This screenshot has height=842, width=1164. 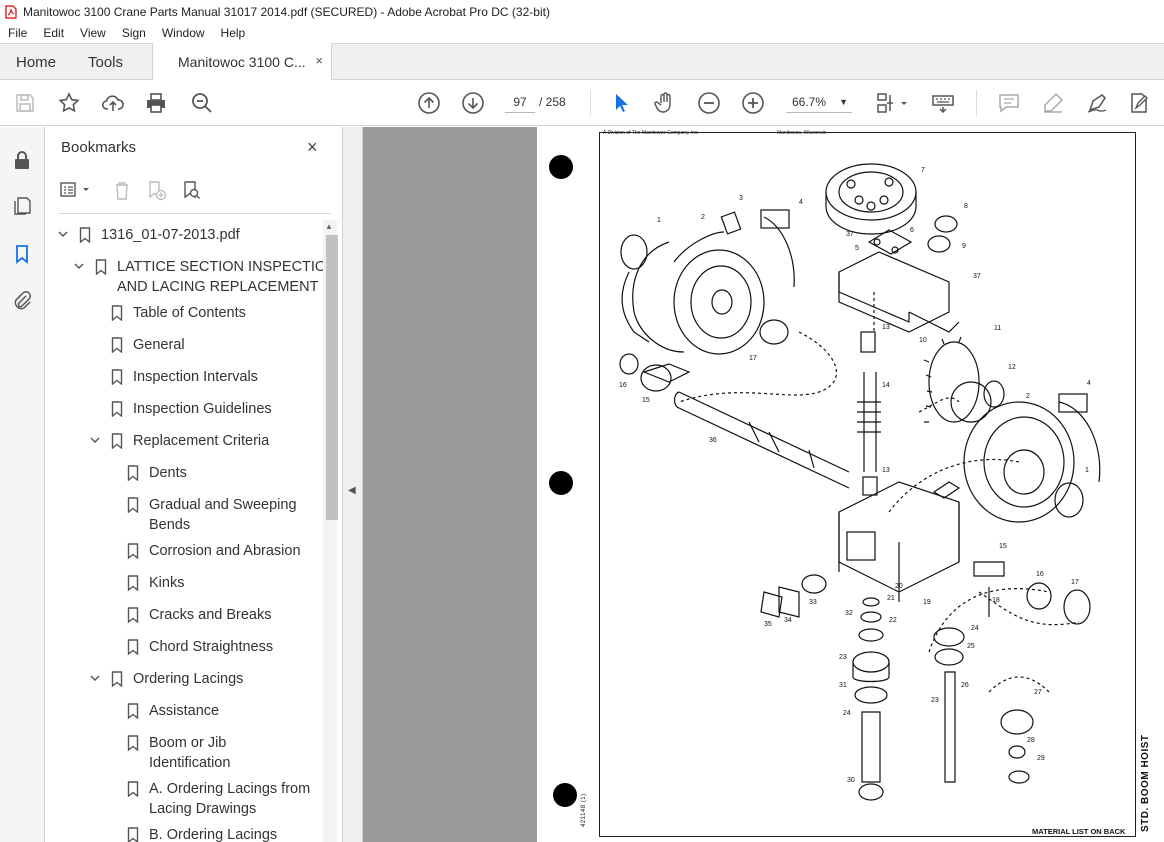 I want to click on keyboard-icon, so click(x=943, y=103).